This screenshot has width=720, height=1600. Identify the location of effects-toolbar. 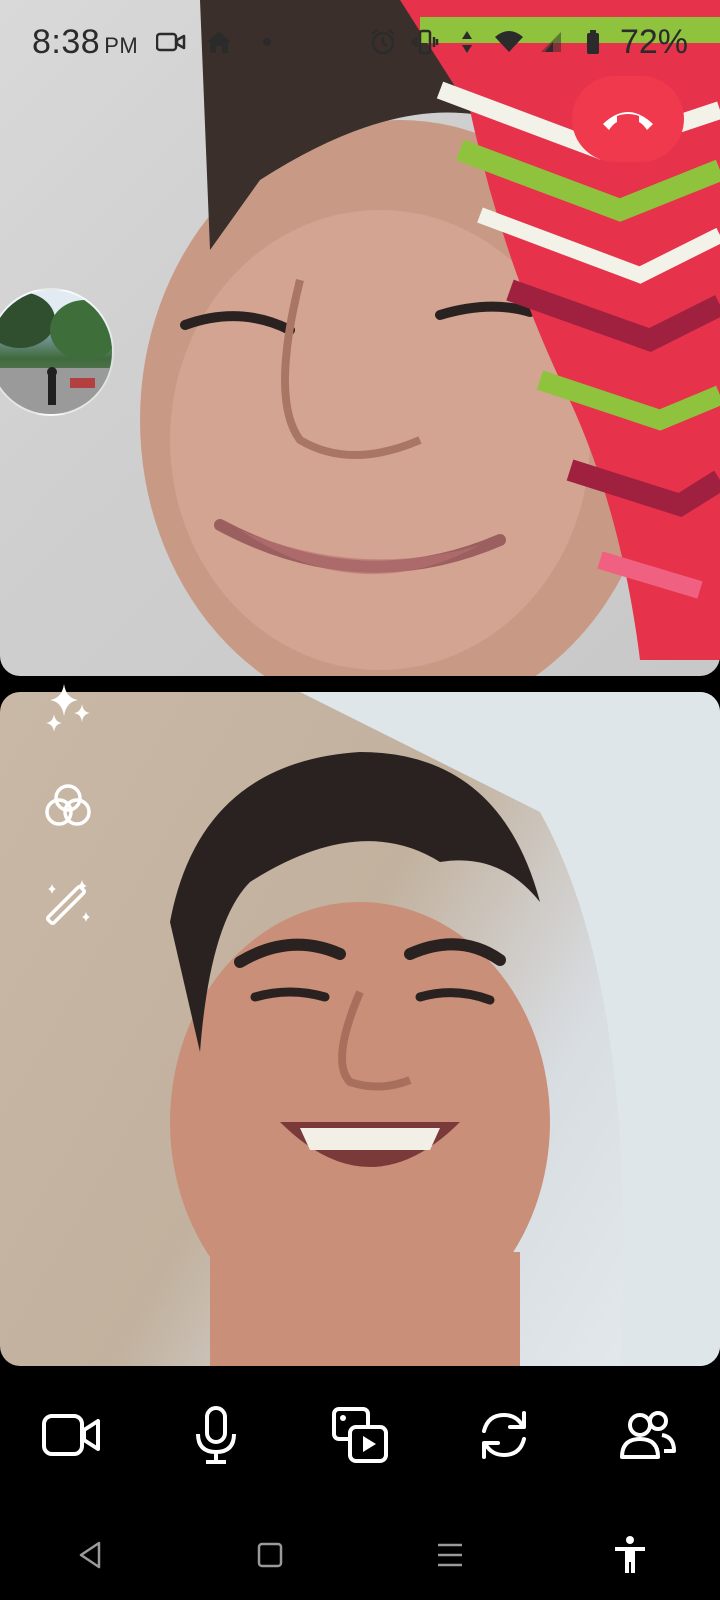
(68, 806).